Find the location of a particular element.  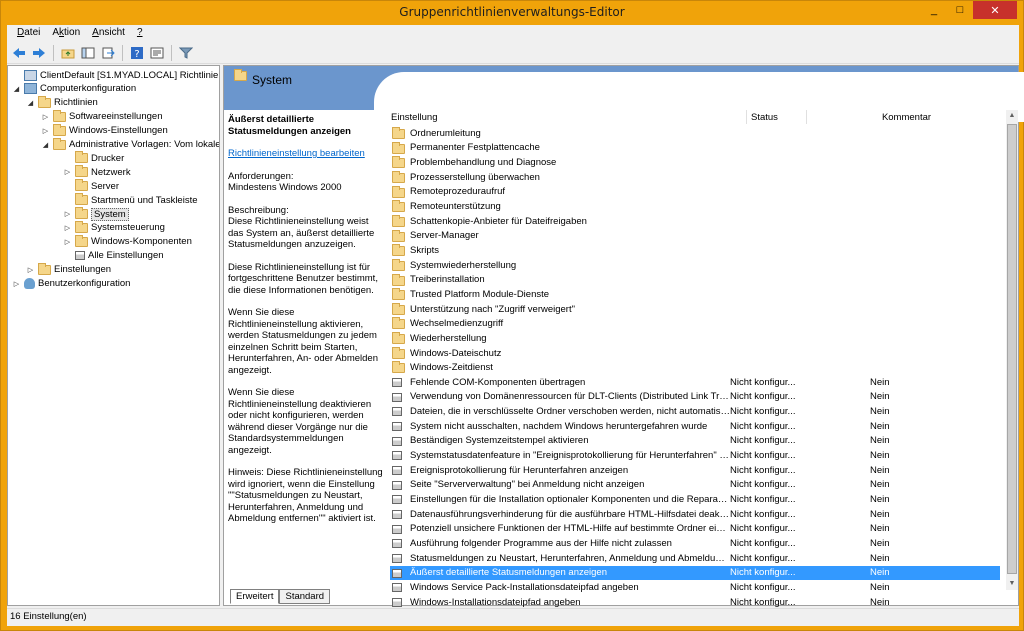

list-item-folder: Server-Manager is located at coordinates (695, 236).